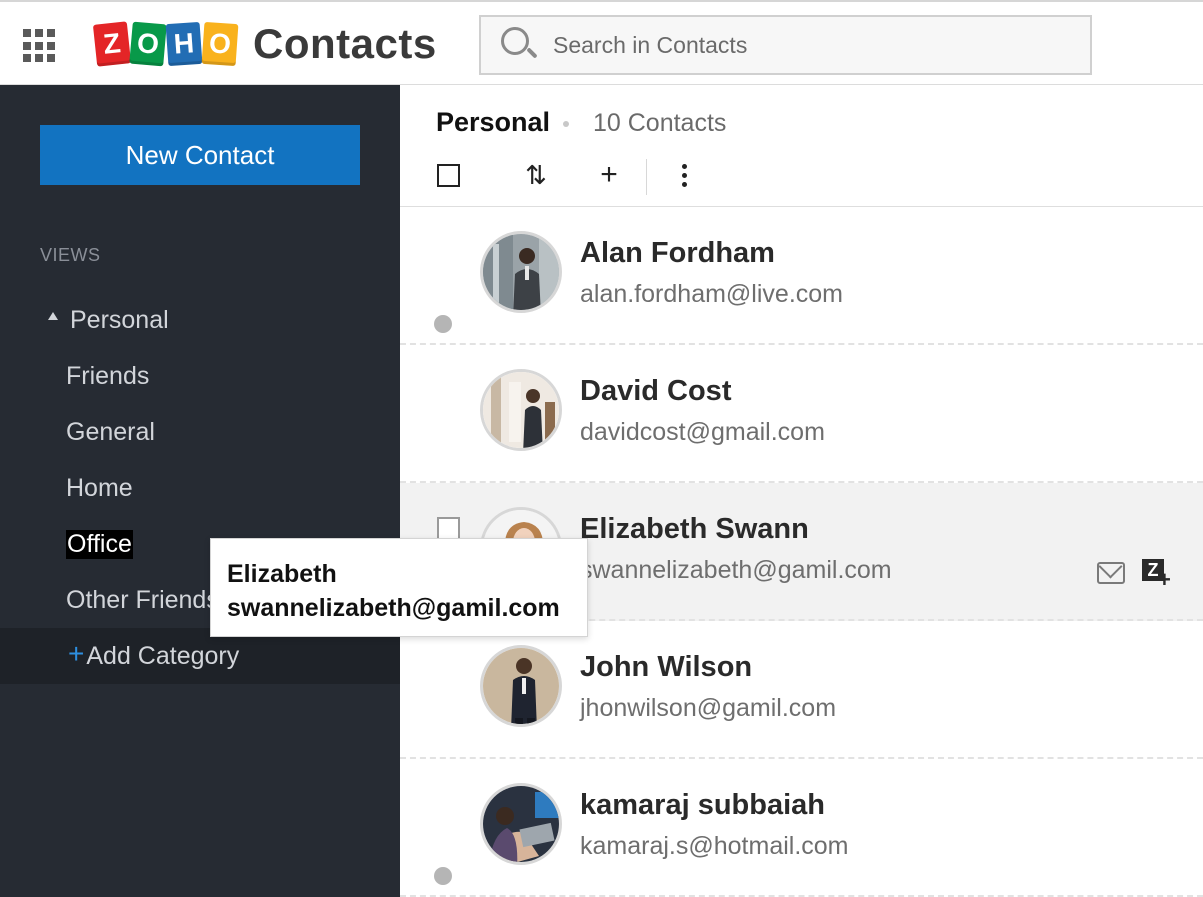  I want to click on sidebar-item-label: Office, so click(99, 544).